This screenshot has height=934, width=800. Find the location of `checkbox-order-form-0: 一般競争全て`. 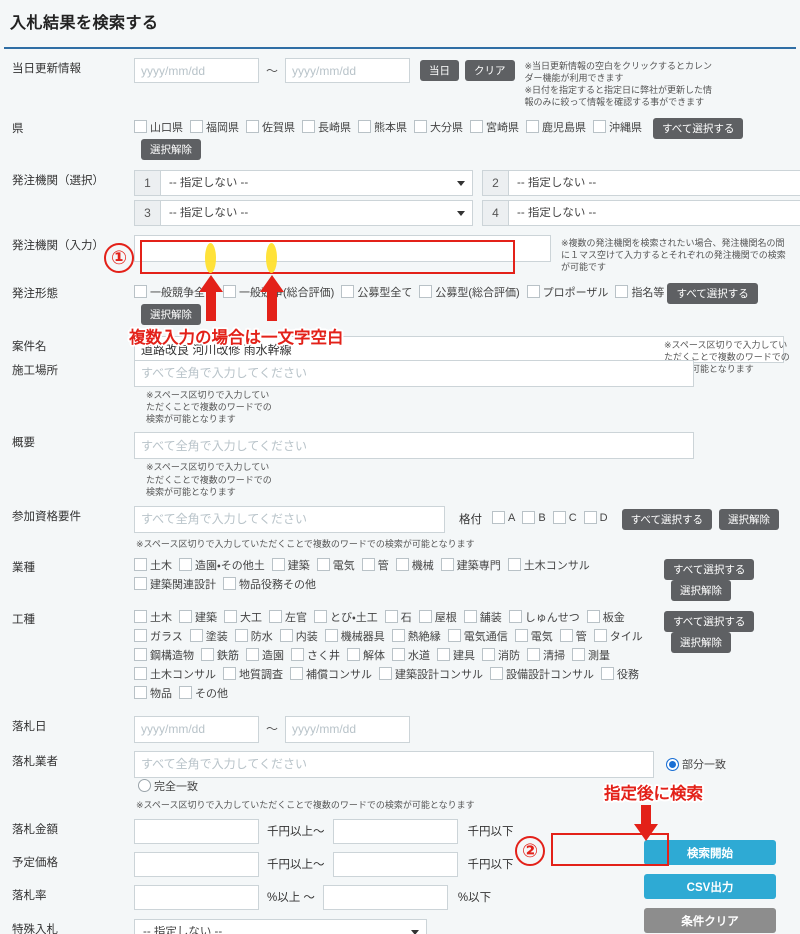

checkbox-order-form-0: 一般競争全て is located at coordinates (175, 292).